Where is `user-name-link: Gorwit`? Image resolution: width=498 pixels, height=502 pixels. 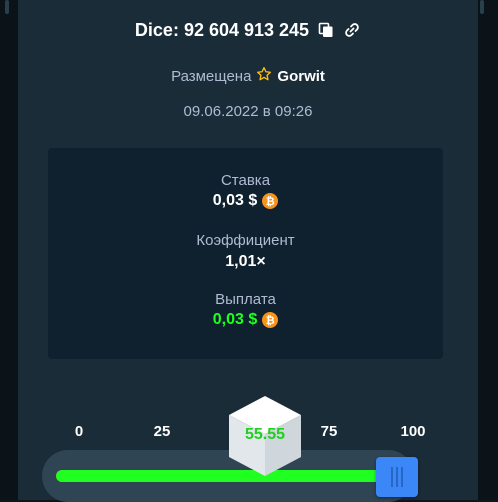
user-name-link: Gorwit is located at coordinates (301, 76).